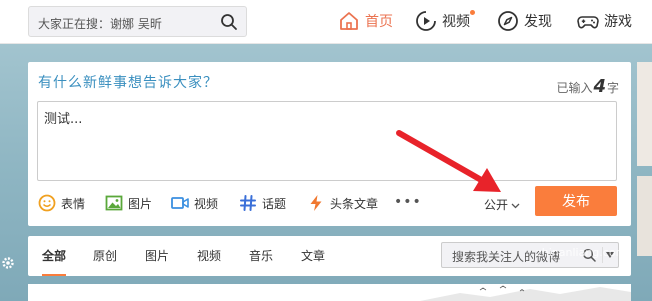 The height and width of the screenshot is (301, 652). I want to click on top-navigation-bar: 大家正在搜：谢娜 吴昕 首页 视频 发现 游戏, so click(326, 22).